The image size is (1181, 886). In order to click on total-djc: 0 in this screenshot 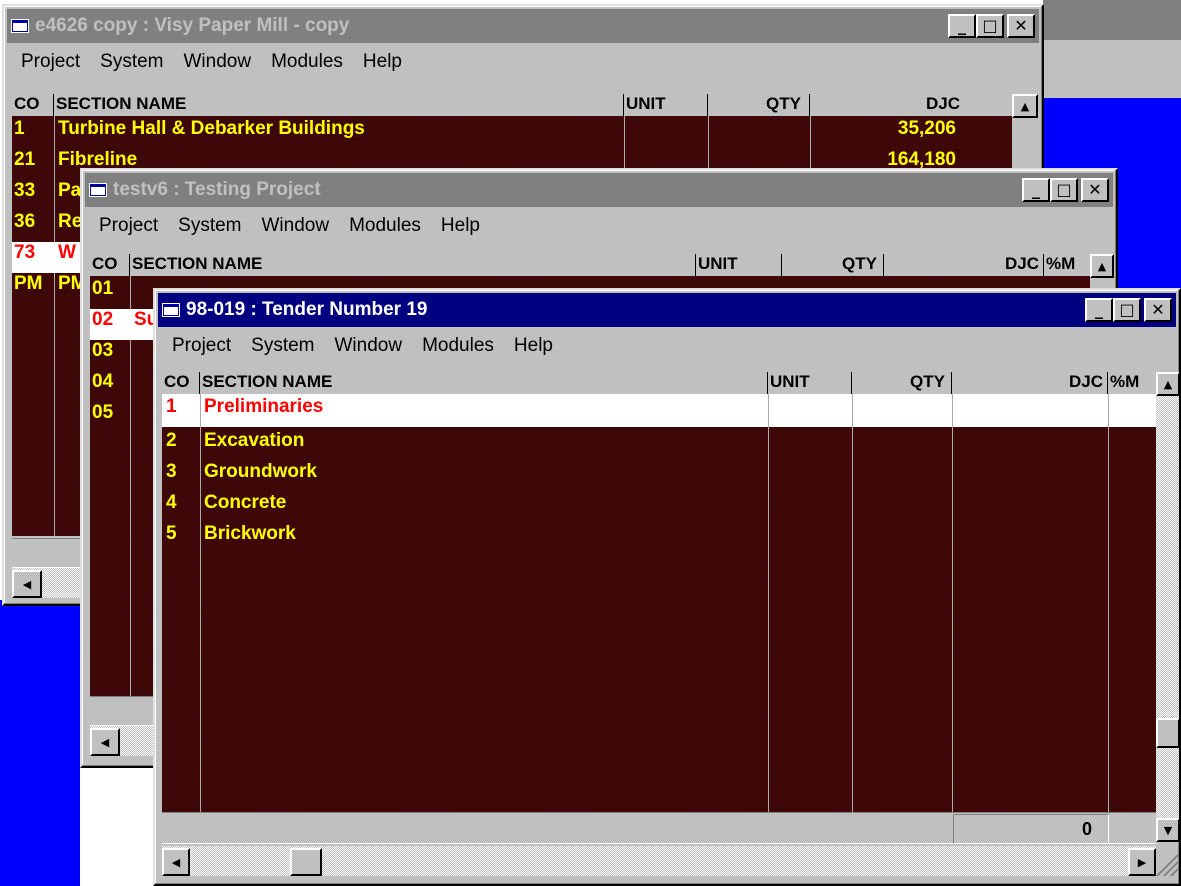, I will do `click(1031, 829)`.